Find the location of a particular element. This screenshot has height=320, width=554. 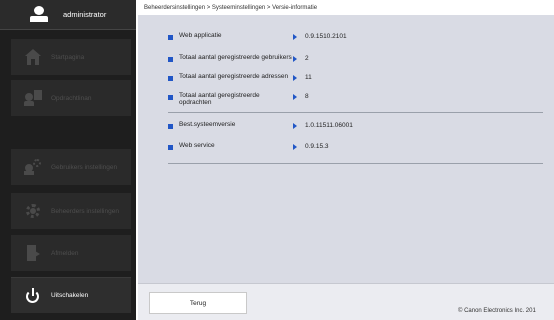

copyright: © Canon Electronics Inc. 201 is located at coordinates (497, 311).